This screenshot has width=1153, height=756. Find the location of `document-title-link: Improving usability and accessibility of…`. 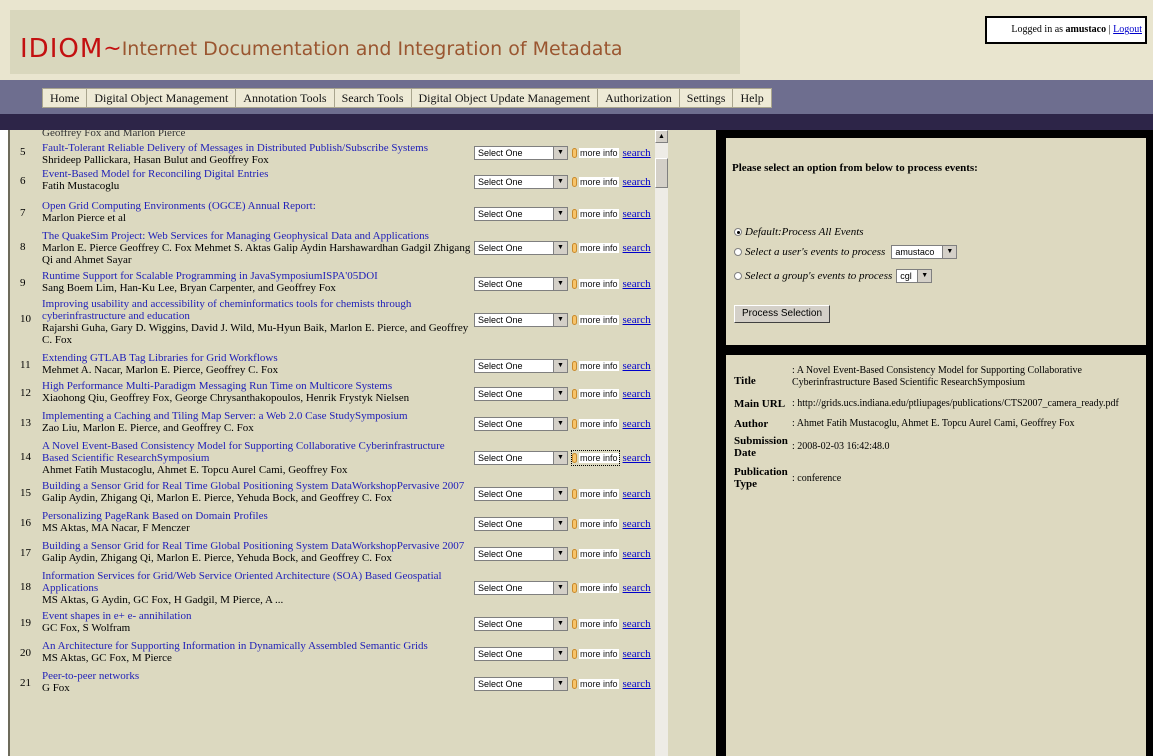

document-title-link: Improving usability and accessibility of… is located at coordinates (257, 310).